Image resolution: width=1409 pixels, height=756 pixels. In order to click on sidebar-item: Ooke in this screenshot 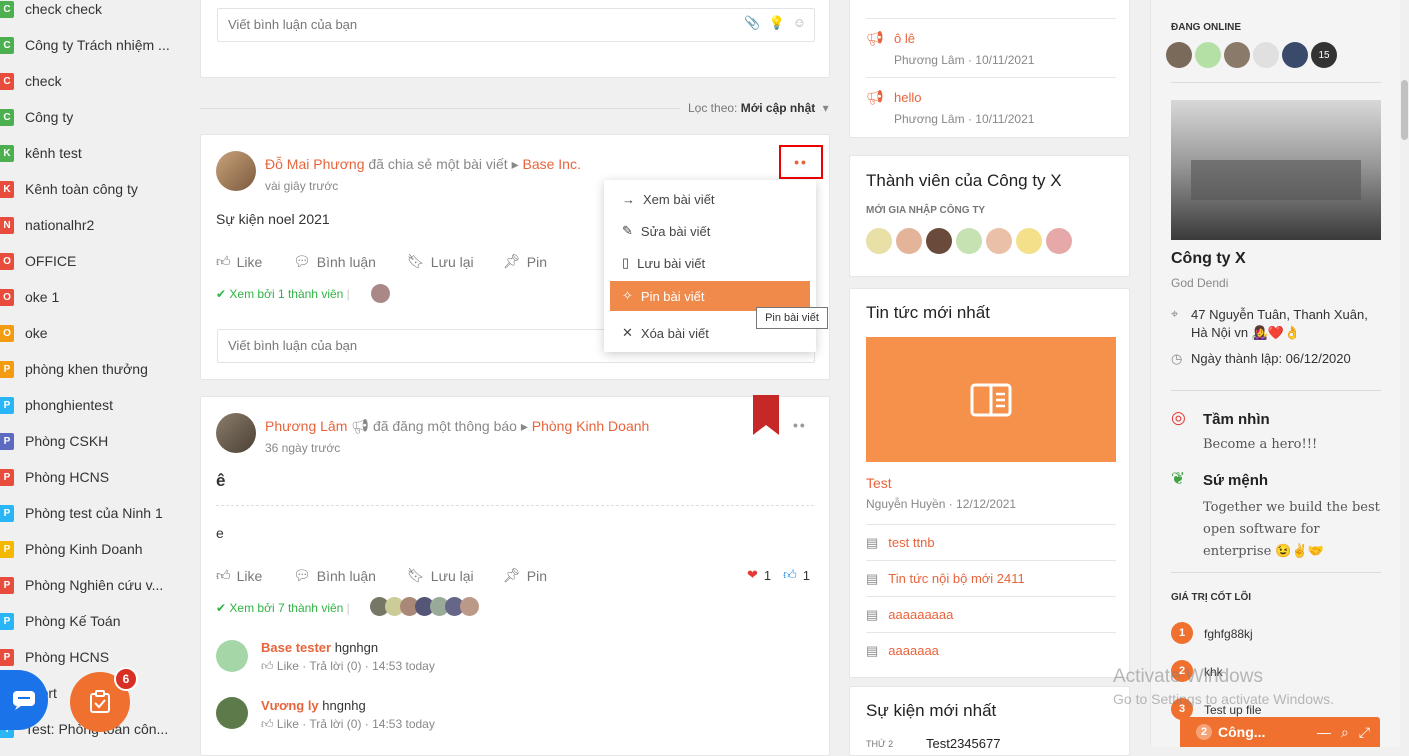, I will do `click(92, 333)`.